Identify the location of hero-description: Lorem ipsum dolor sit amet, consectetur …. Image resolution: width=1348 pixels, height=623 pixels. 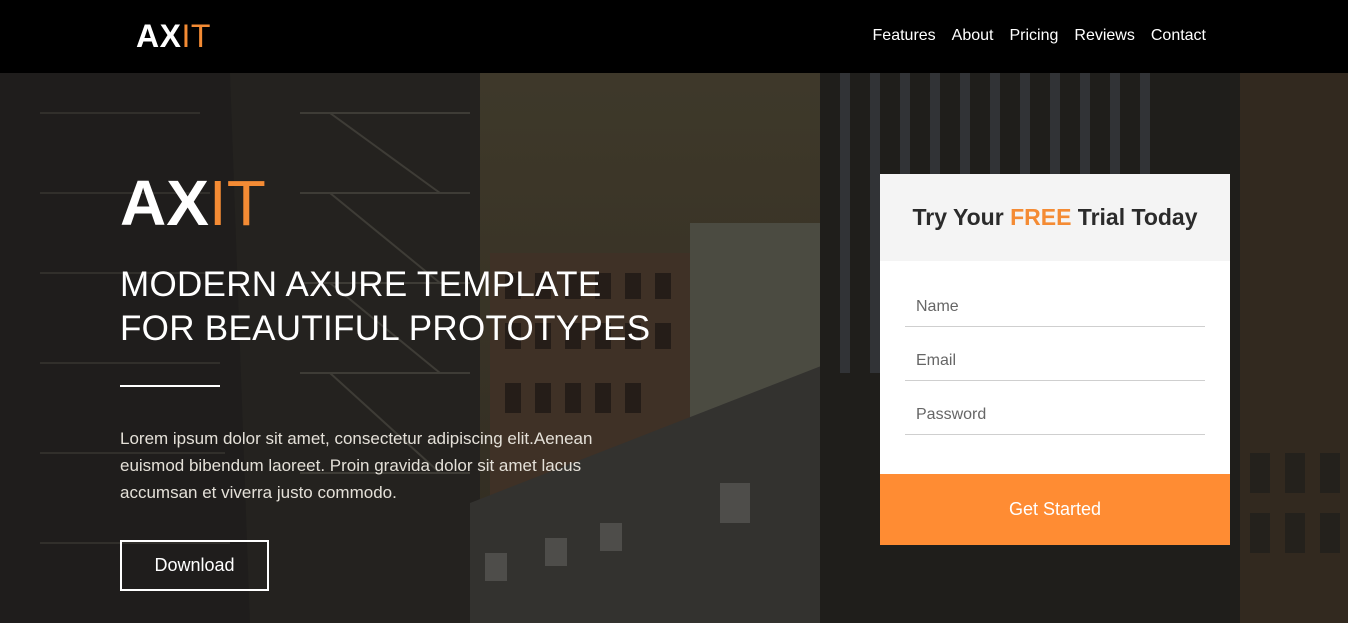
(356, 465).